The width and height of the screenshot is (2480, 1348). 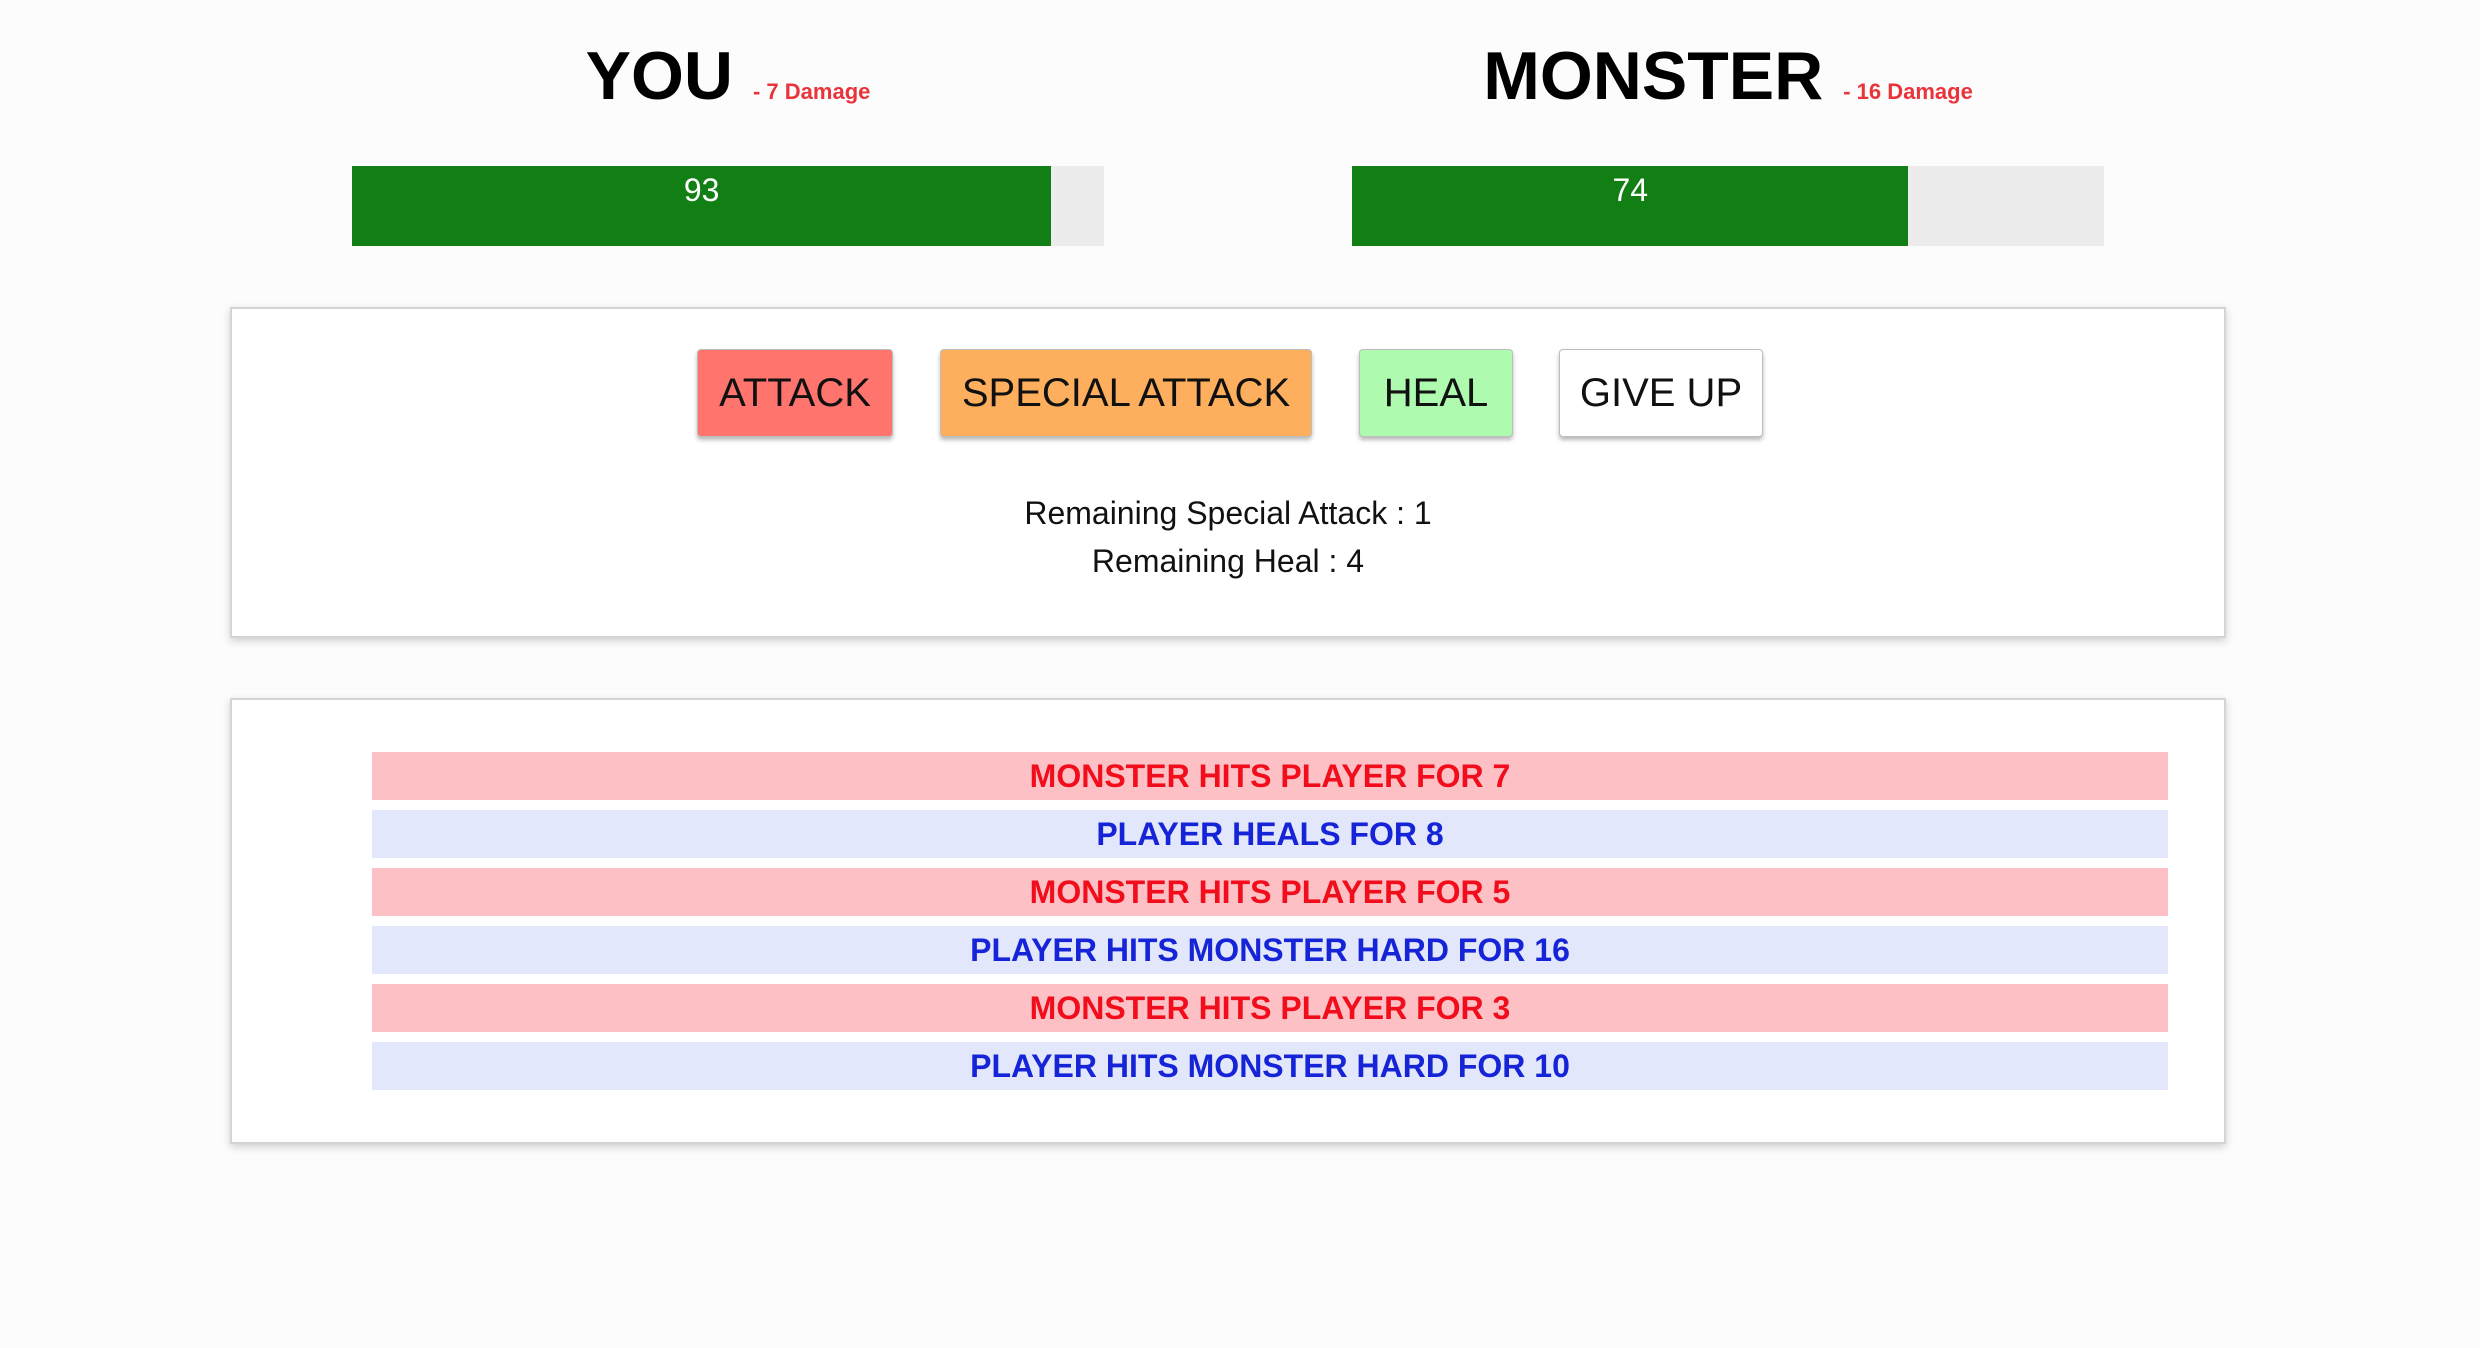 I want to click on log-entry: PLAYER HEALS FOR 8, so click(x=1270, y=834).